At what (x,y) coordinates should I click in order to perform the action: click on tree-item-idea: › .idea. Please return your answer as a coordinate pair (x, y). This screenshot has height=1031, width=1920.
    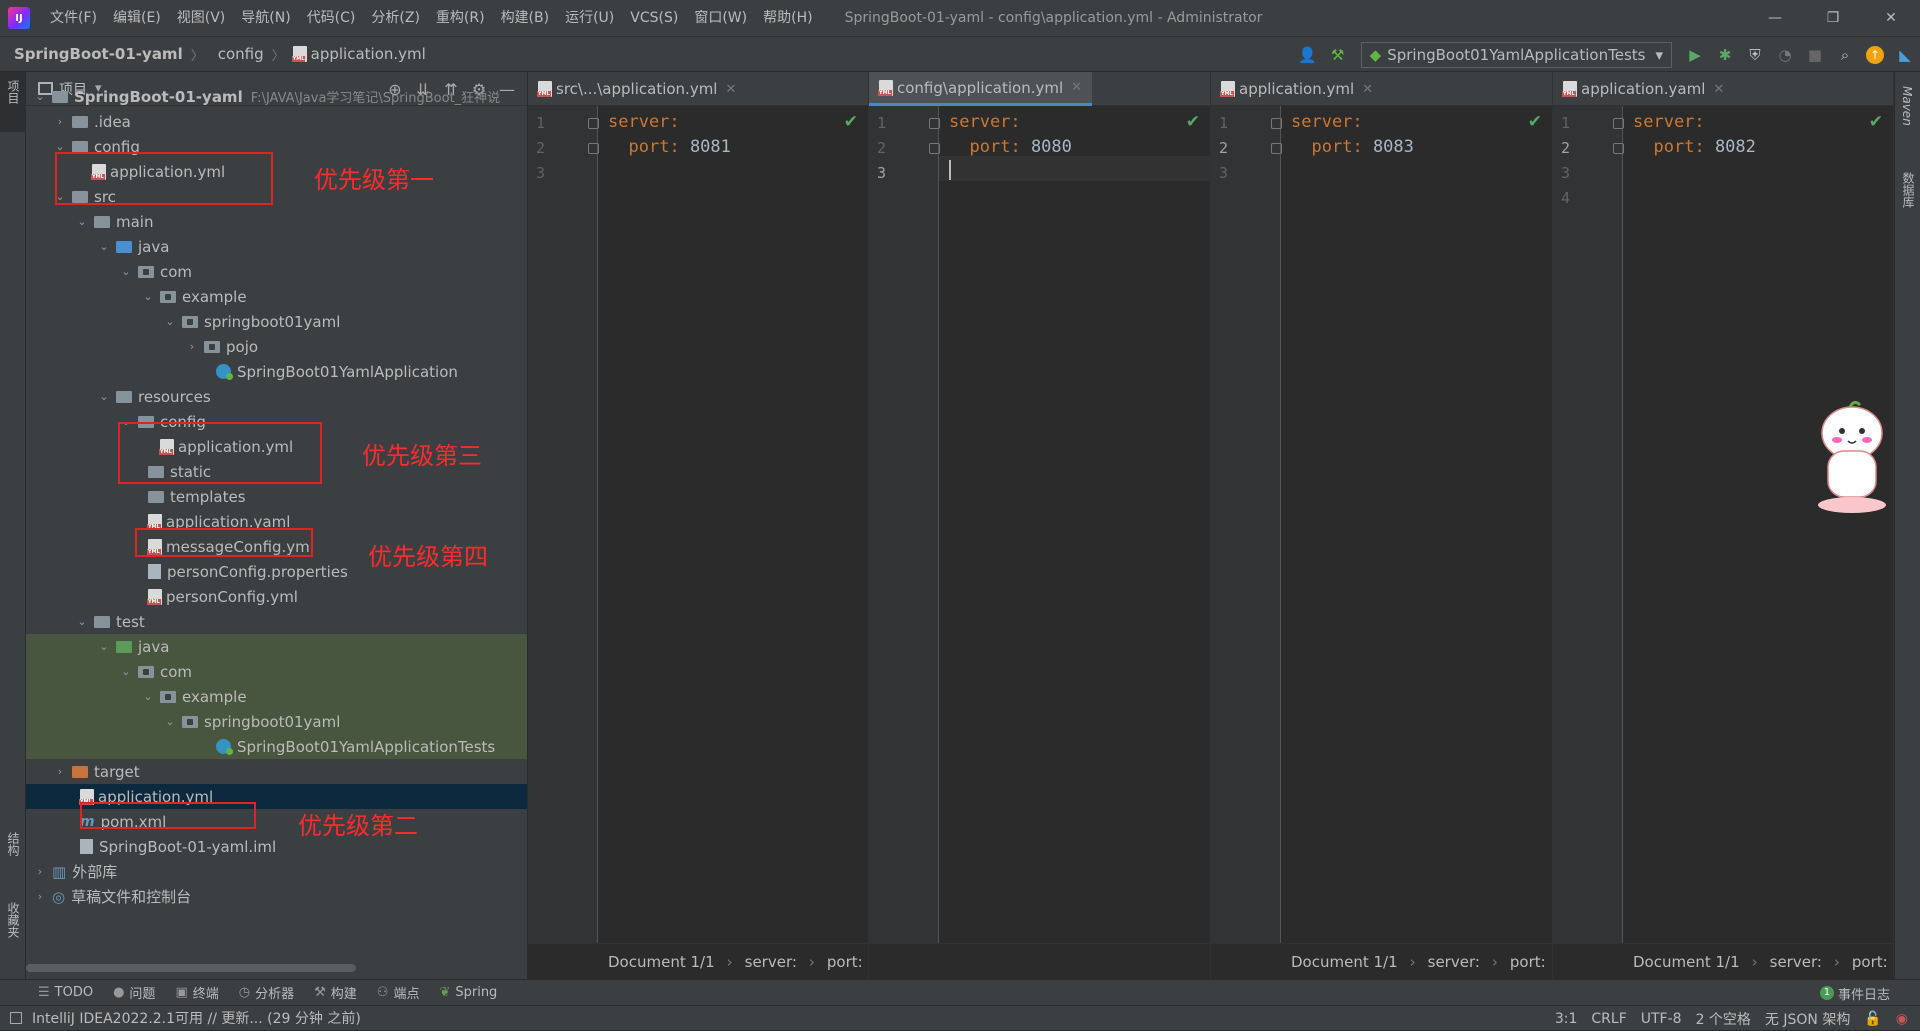
    Looking at the image, I should click on (276, 121).